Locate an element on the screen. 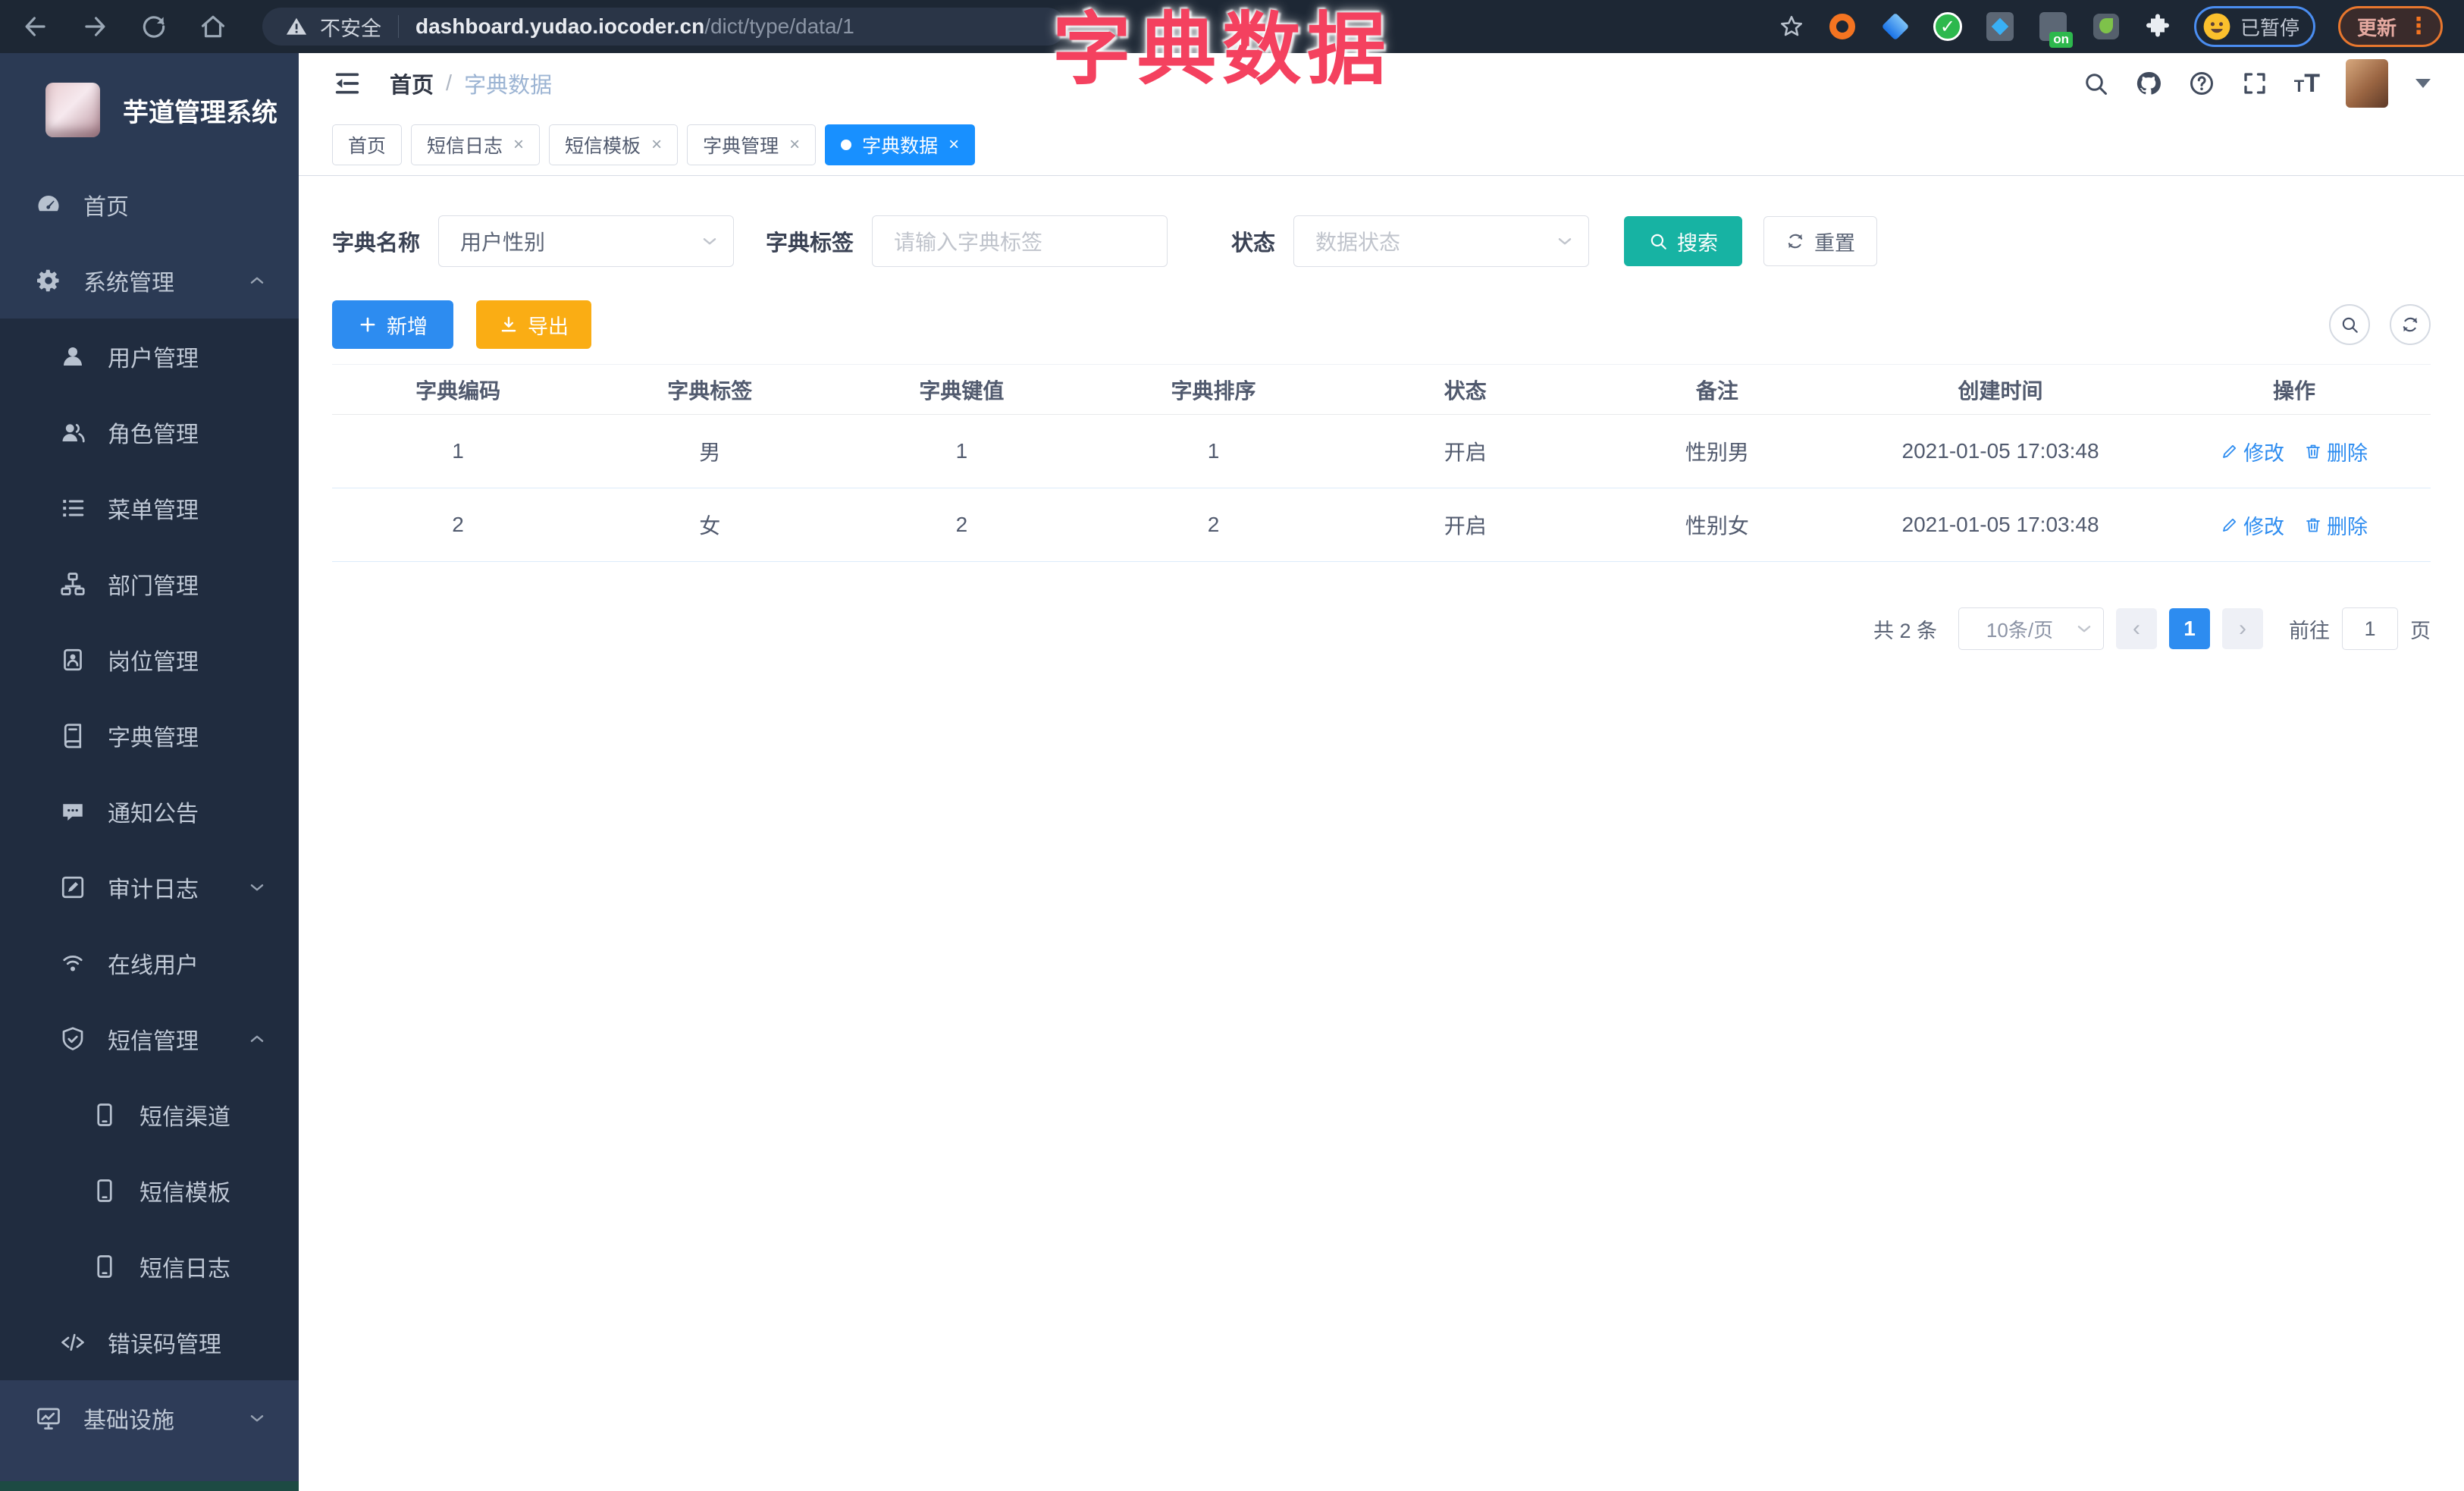 The height and width of the screenshot is (1491, 2464). cell-actions: 修改 删除 is located at coordinates (2294, 451).